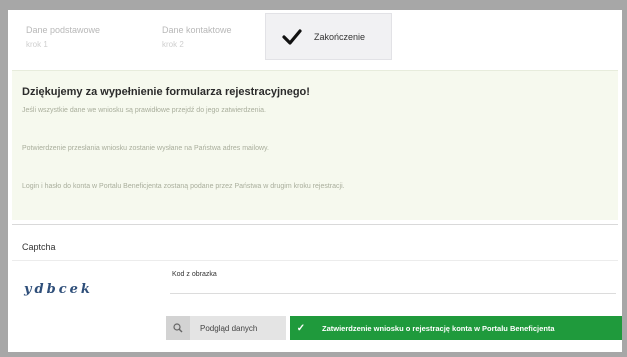 This screenshot has width=627, height=357. I want to click on search-icon, so click(178, 328).